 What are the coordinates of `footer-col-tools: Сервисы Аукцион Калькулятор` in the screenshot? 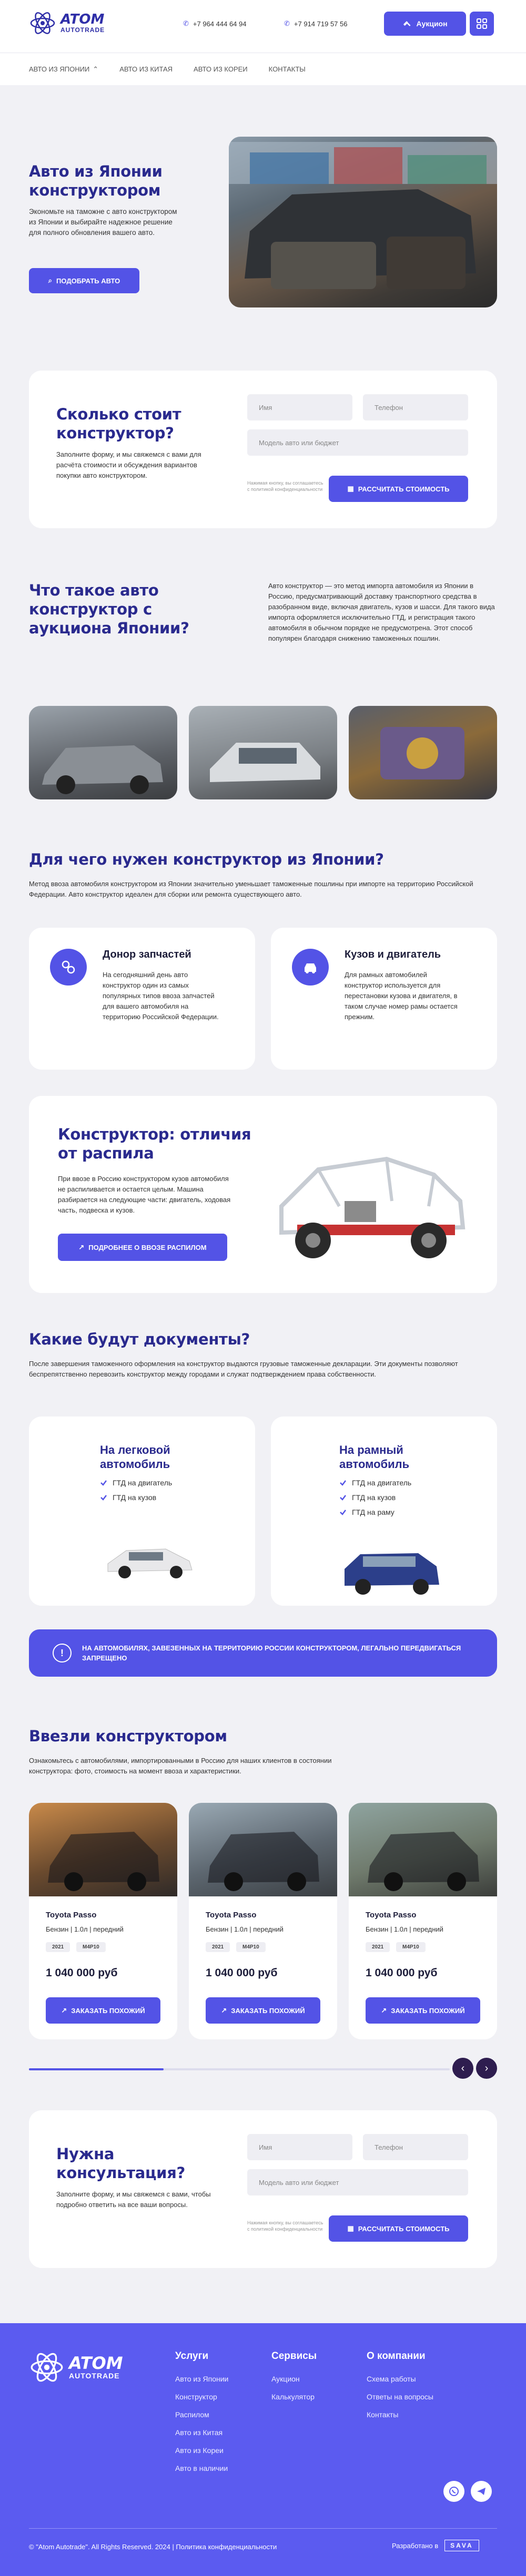 It's located at (294, 2380).